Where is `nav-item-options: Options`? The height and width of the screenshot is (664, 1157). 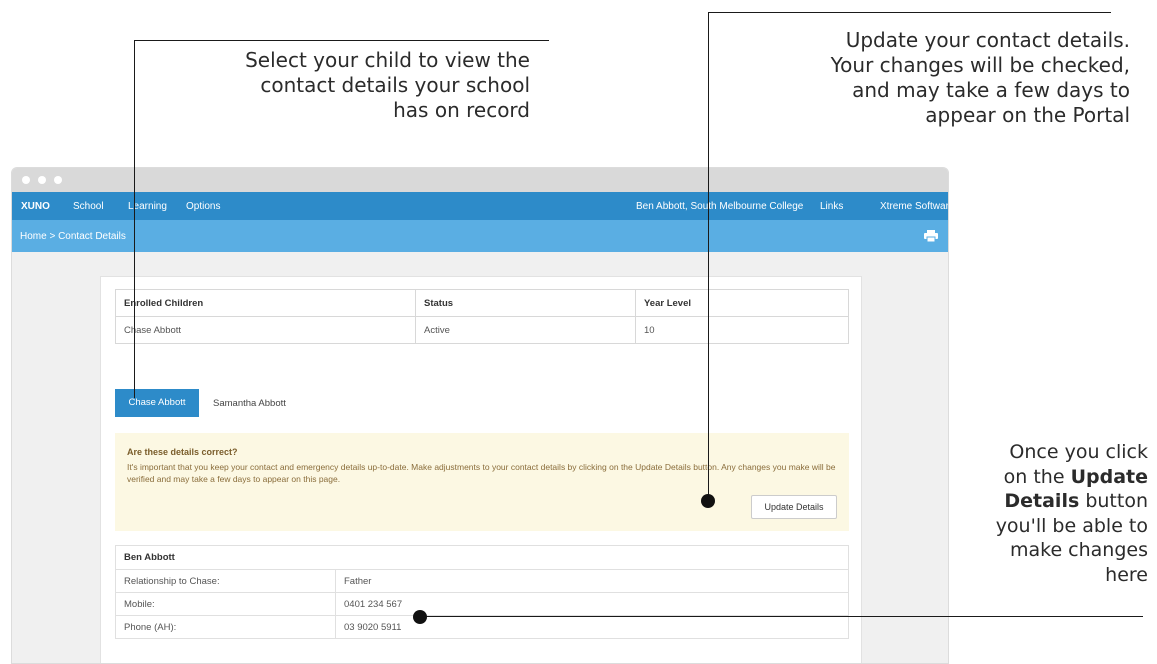
nav-item-options: Options is located at coordinates (203, 206).